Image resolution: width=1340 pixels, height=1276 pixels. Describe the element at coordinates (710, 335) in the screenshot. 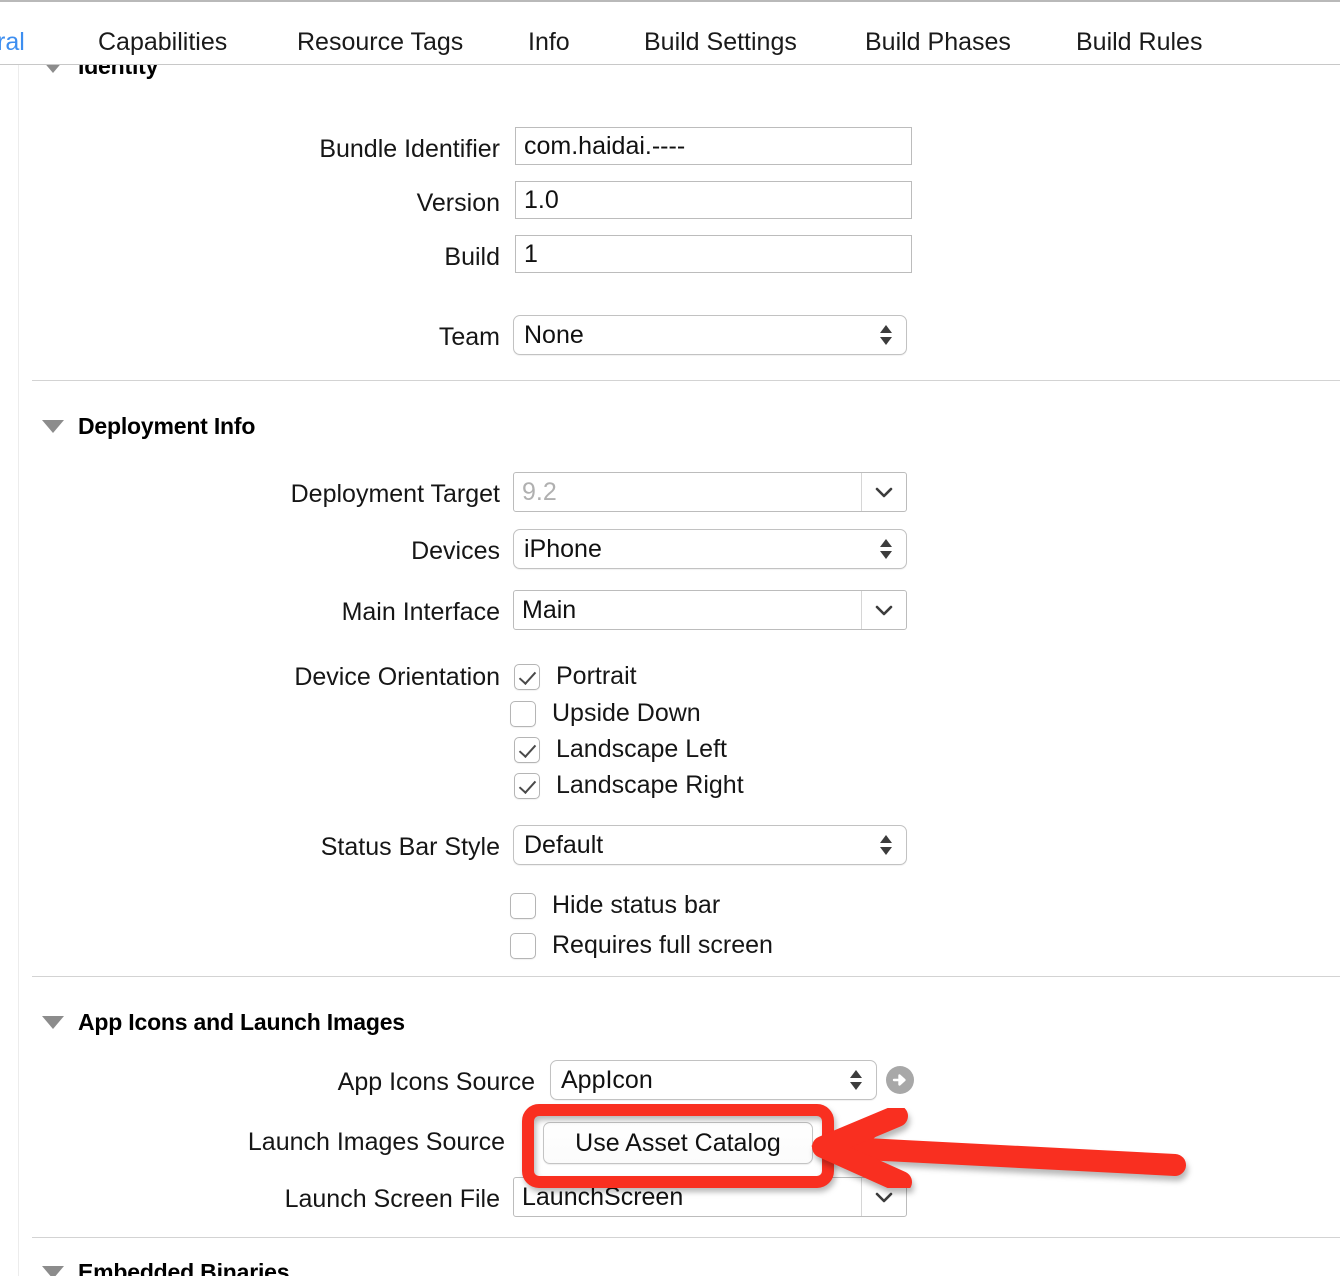

I see `team-popup: None` at that location.